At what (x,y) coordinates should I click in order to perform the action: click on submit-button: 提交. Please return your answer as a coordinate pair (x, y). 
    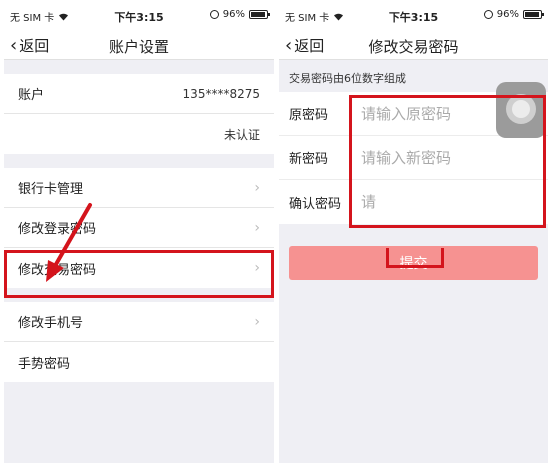
    Looking at the image, I should click on (413, 263).